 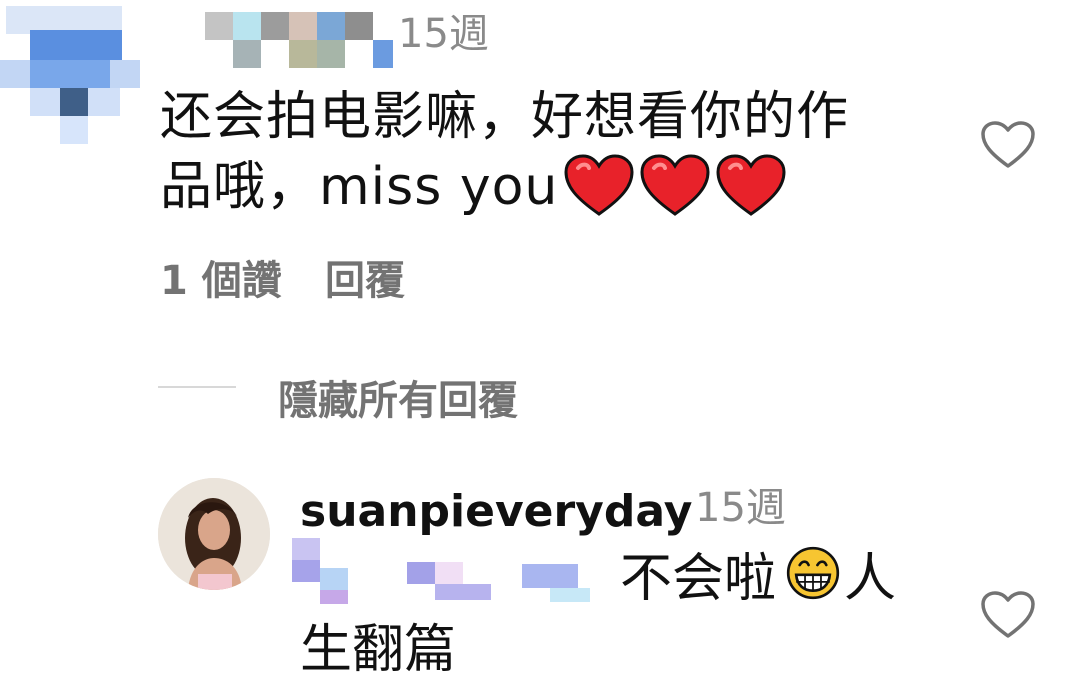 I want to click on username: suanpieveryday, so click(x=496, y=511).